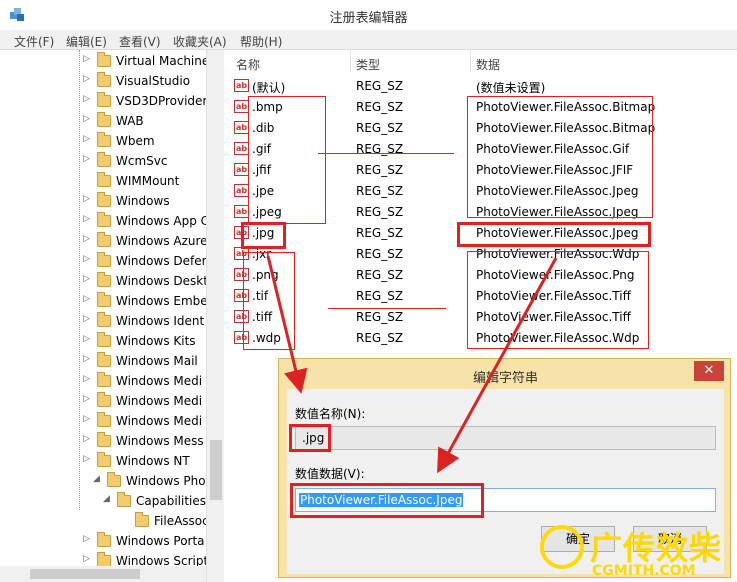 The width and height of the screenshot is (737, 582). What do you see at coordinates (130, 121) in the screenshot?
I see `tree-item-label: WAB` at bounding box center [130, 121].